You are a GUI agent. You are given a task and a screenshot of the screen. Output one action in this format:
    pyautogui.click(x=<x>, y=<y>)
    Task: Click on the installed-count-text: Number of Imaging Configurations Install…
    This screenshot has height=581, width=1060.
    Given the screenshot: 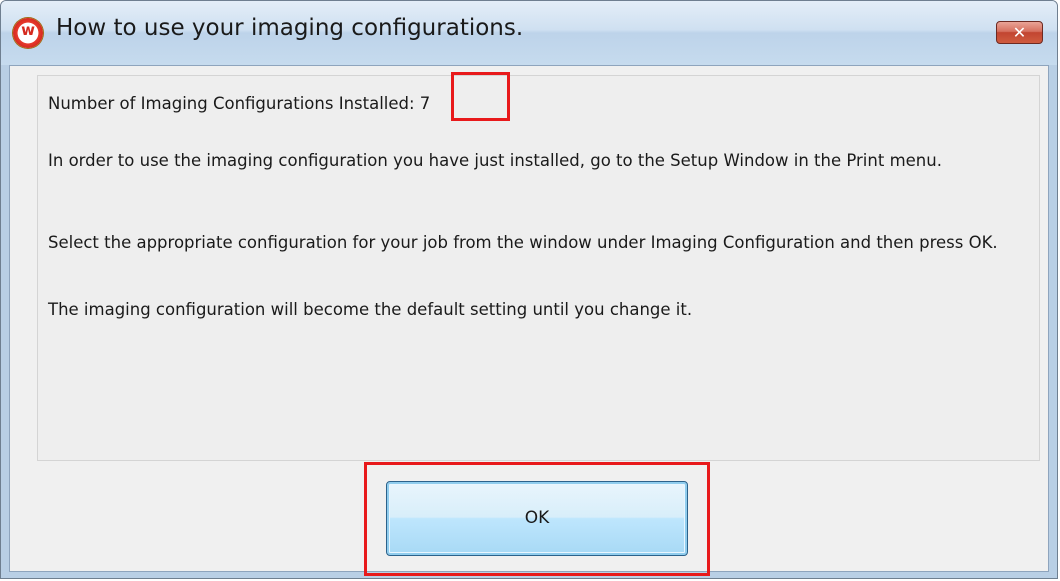 What is the action you would take?
    pyautogui.click(x=239, y=103)
    